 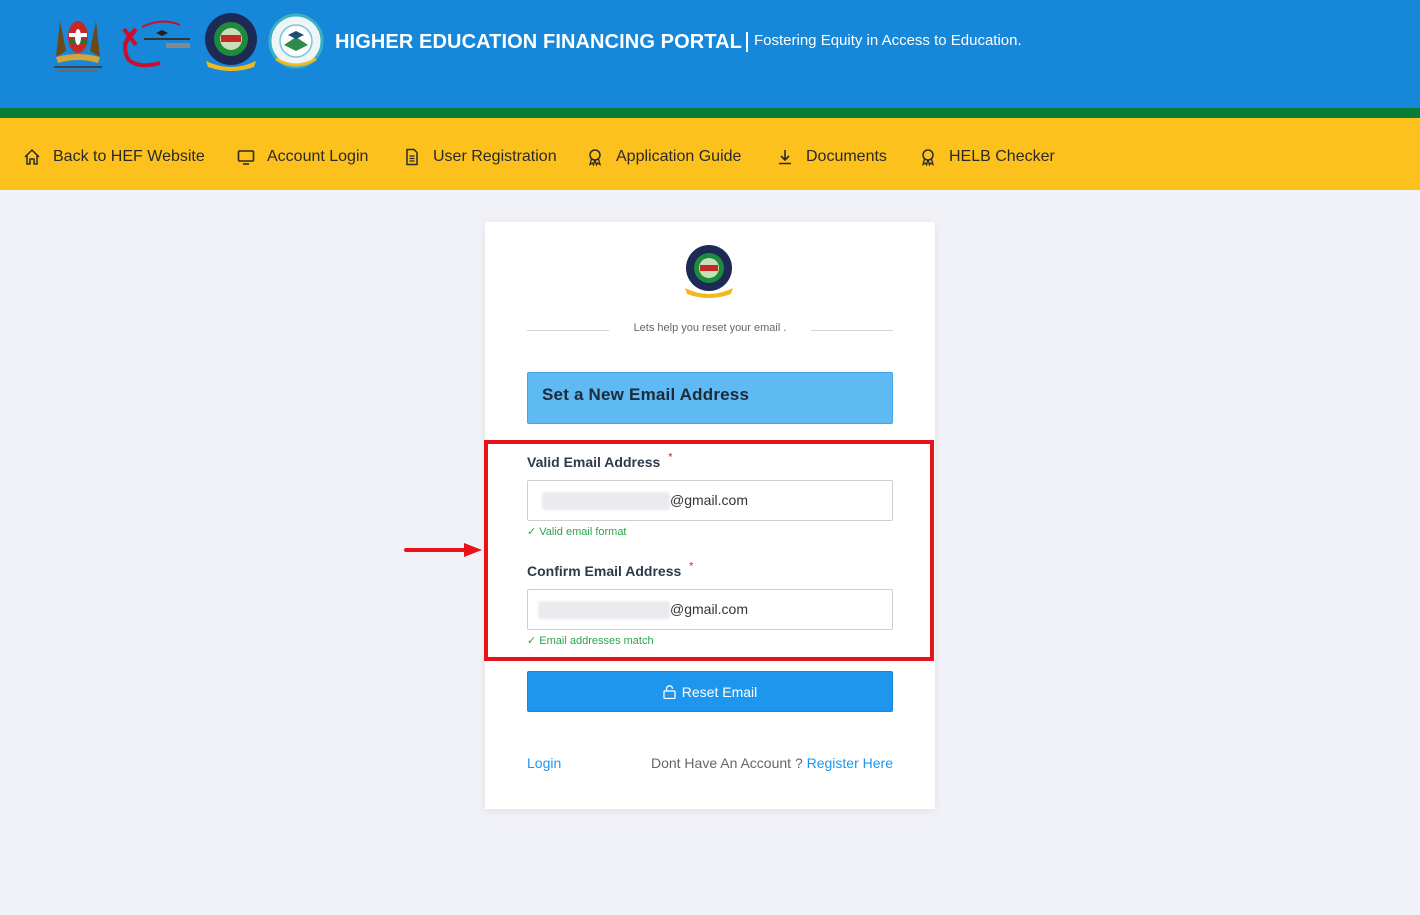 What do you see at coordinates (785, 157) in the screenshot?
I see `download-icon` at bounding box center [785, 157].